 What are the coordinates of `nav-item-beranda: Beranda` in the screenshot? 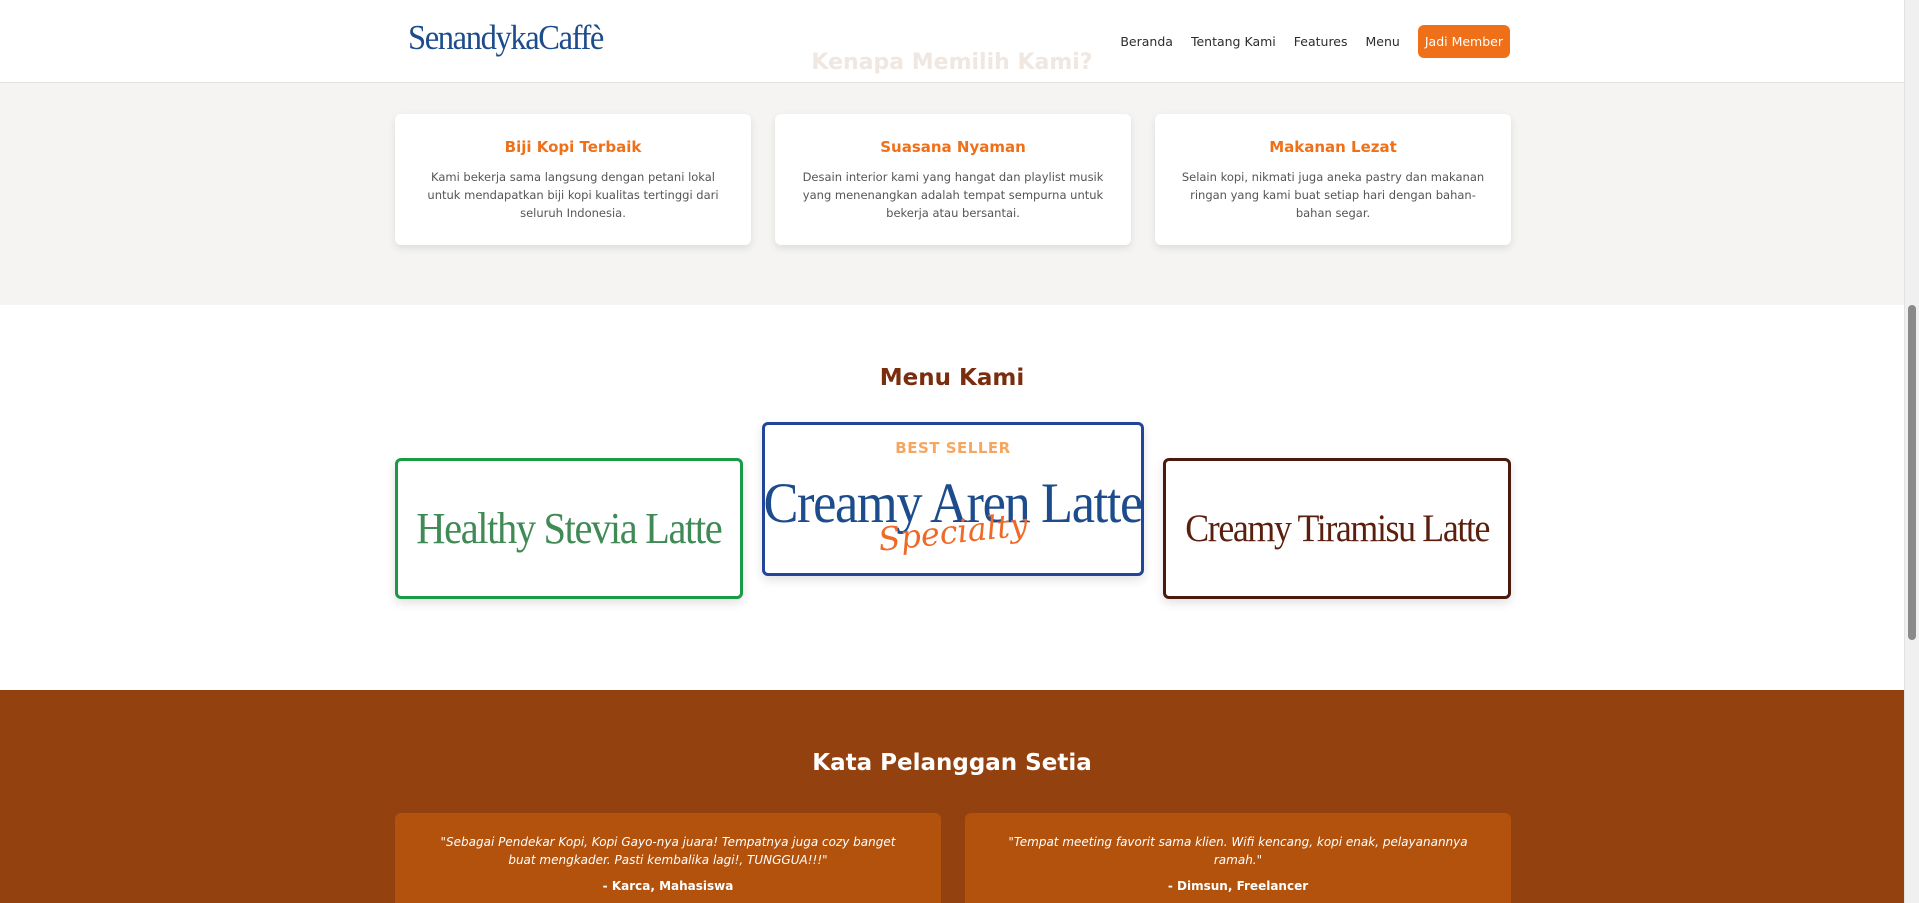 It's located at (1146, 41).